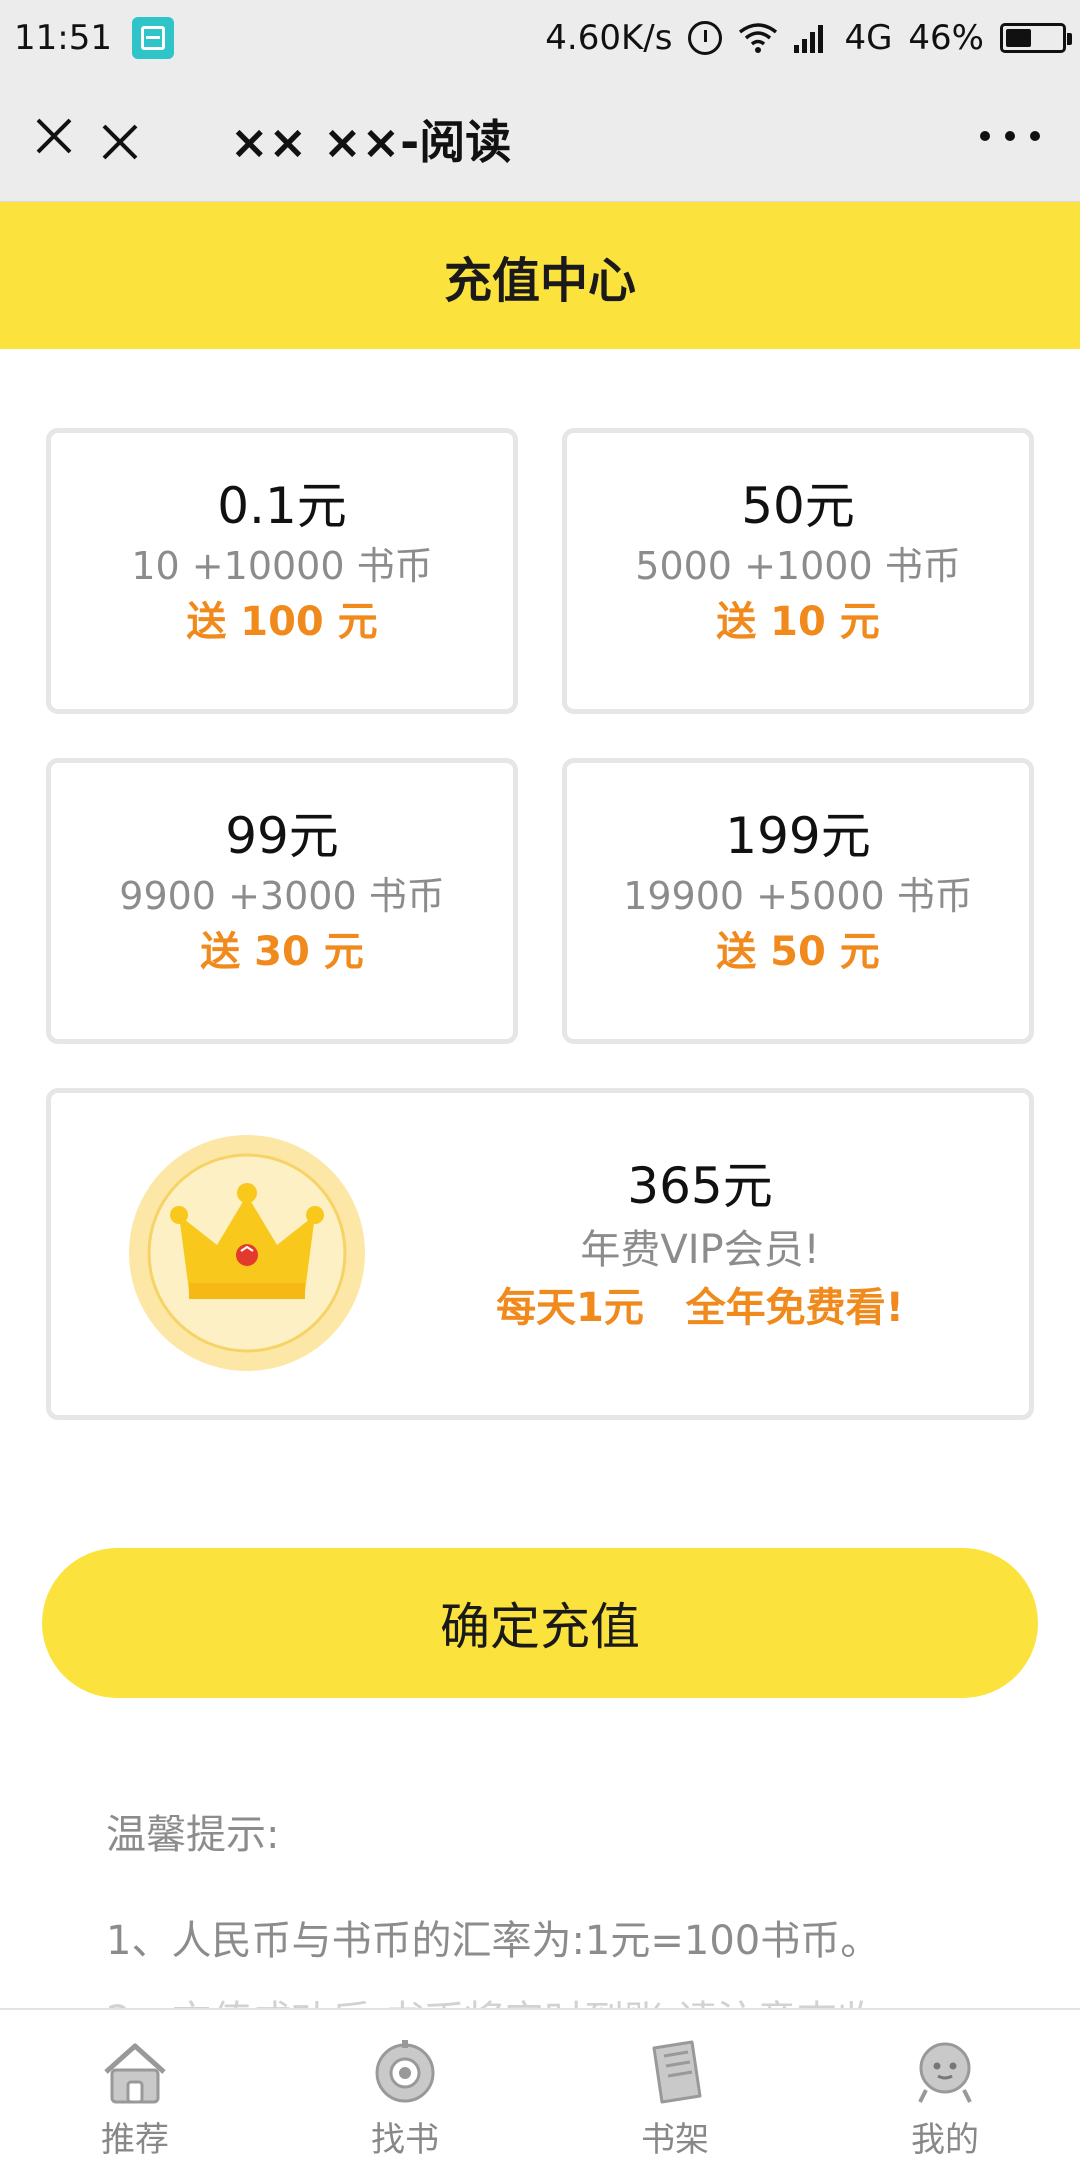 The image size is (1080, 2162). I want to click on close-button, so click(89, 139).